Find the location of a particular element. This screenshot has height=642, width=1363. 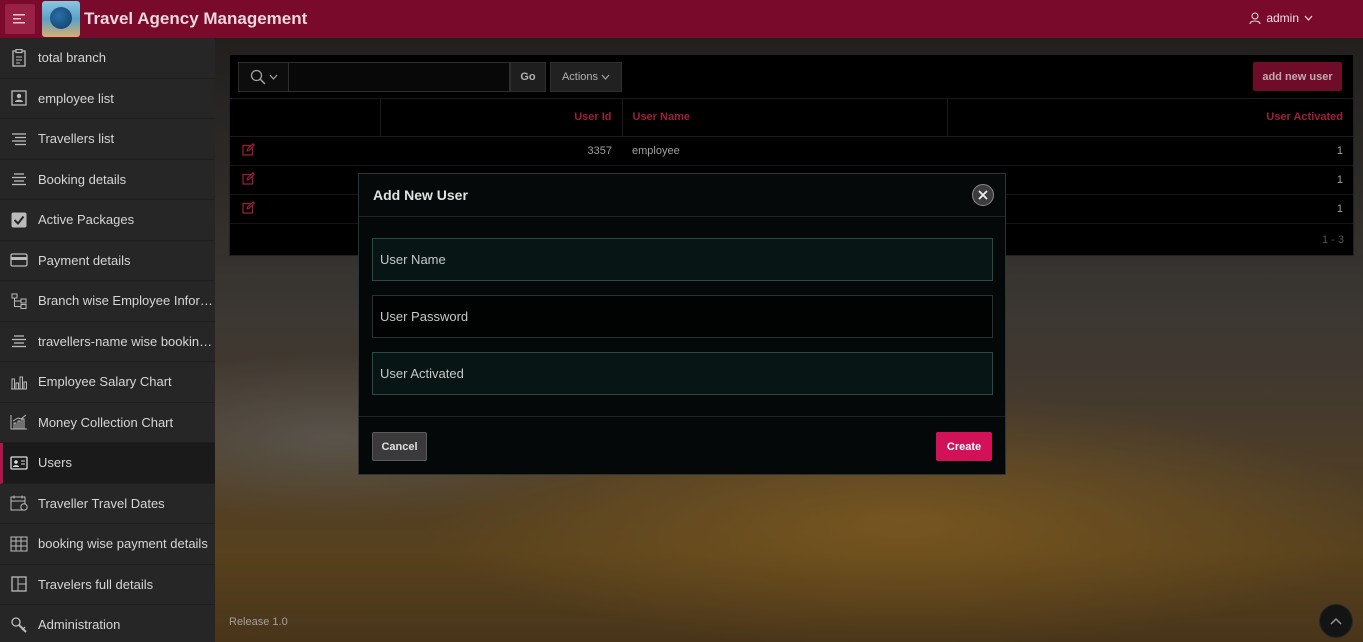

card-icon is located at coordinates (19, 260).